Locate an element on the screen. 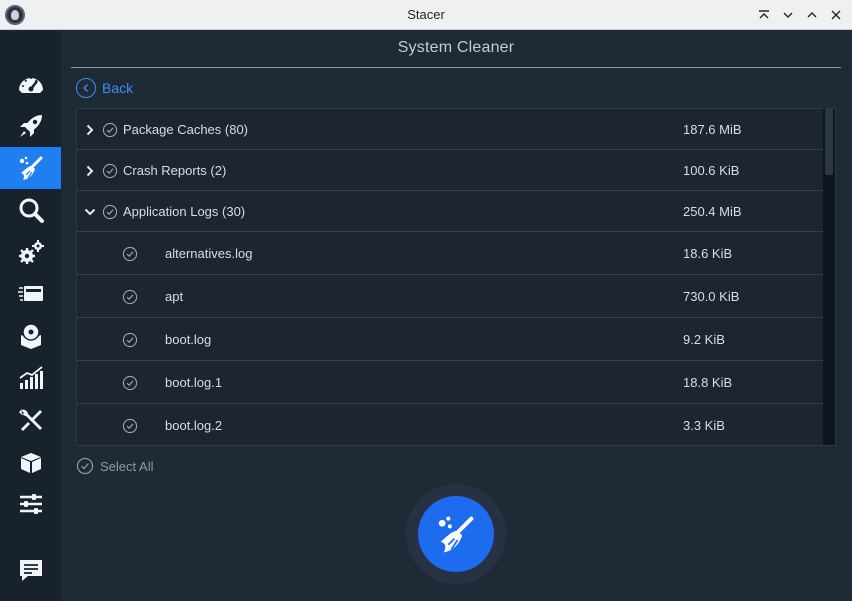  tree-group-row: Application Logs (30) 250.4 MiB is located at coordinates (450, 211).